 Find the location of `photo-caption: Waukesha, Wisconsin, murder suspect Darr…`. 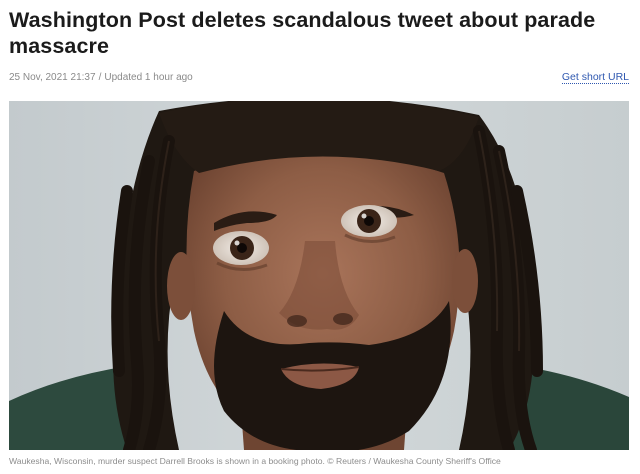

photo-caption: Waukesha, Wisconsin, murder suspect Darr… is located at coordinates (255, 461).